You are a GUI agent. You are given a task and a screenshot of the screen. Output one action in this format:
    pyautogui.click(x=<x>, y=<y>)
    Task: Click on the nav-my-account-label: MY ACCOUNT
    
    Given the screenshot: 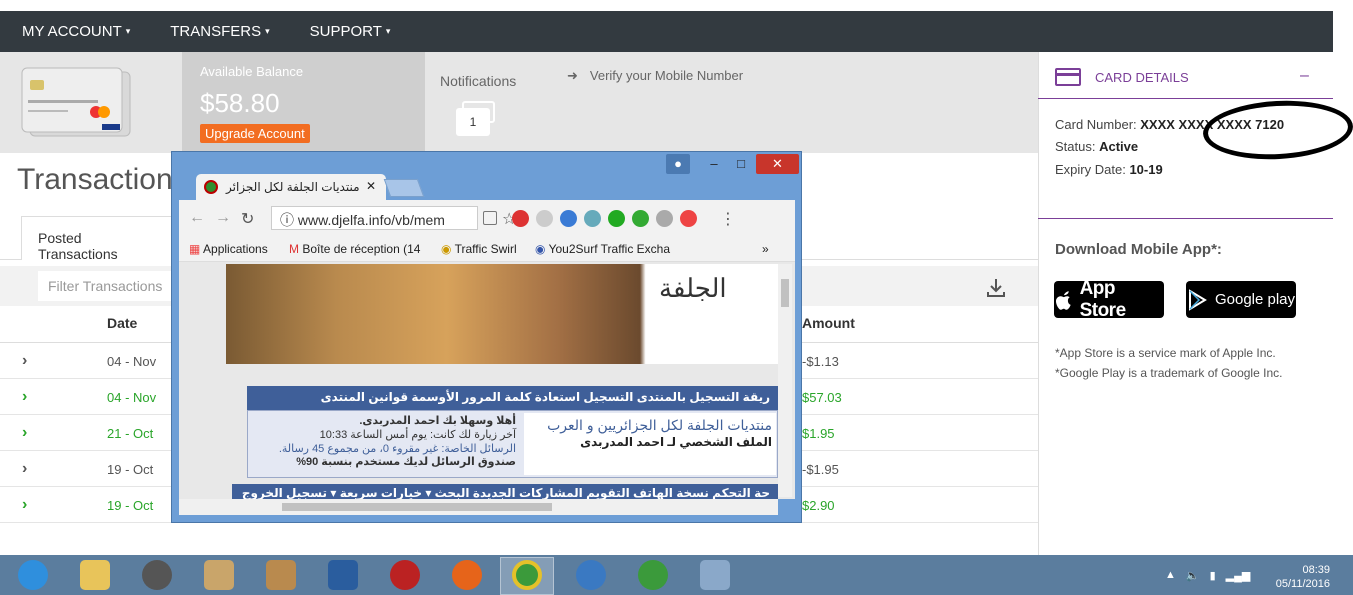 What is the action you would take?
    pyautogui.click(x=72, y=31)
    